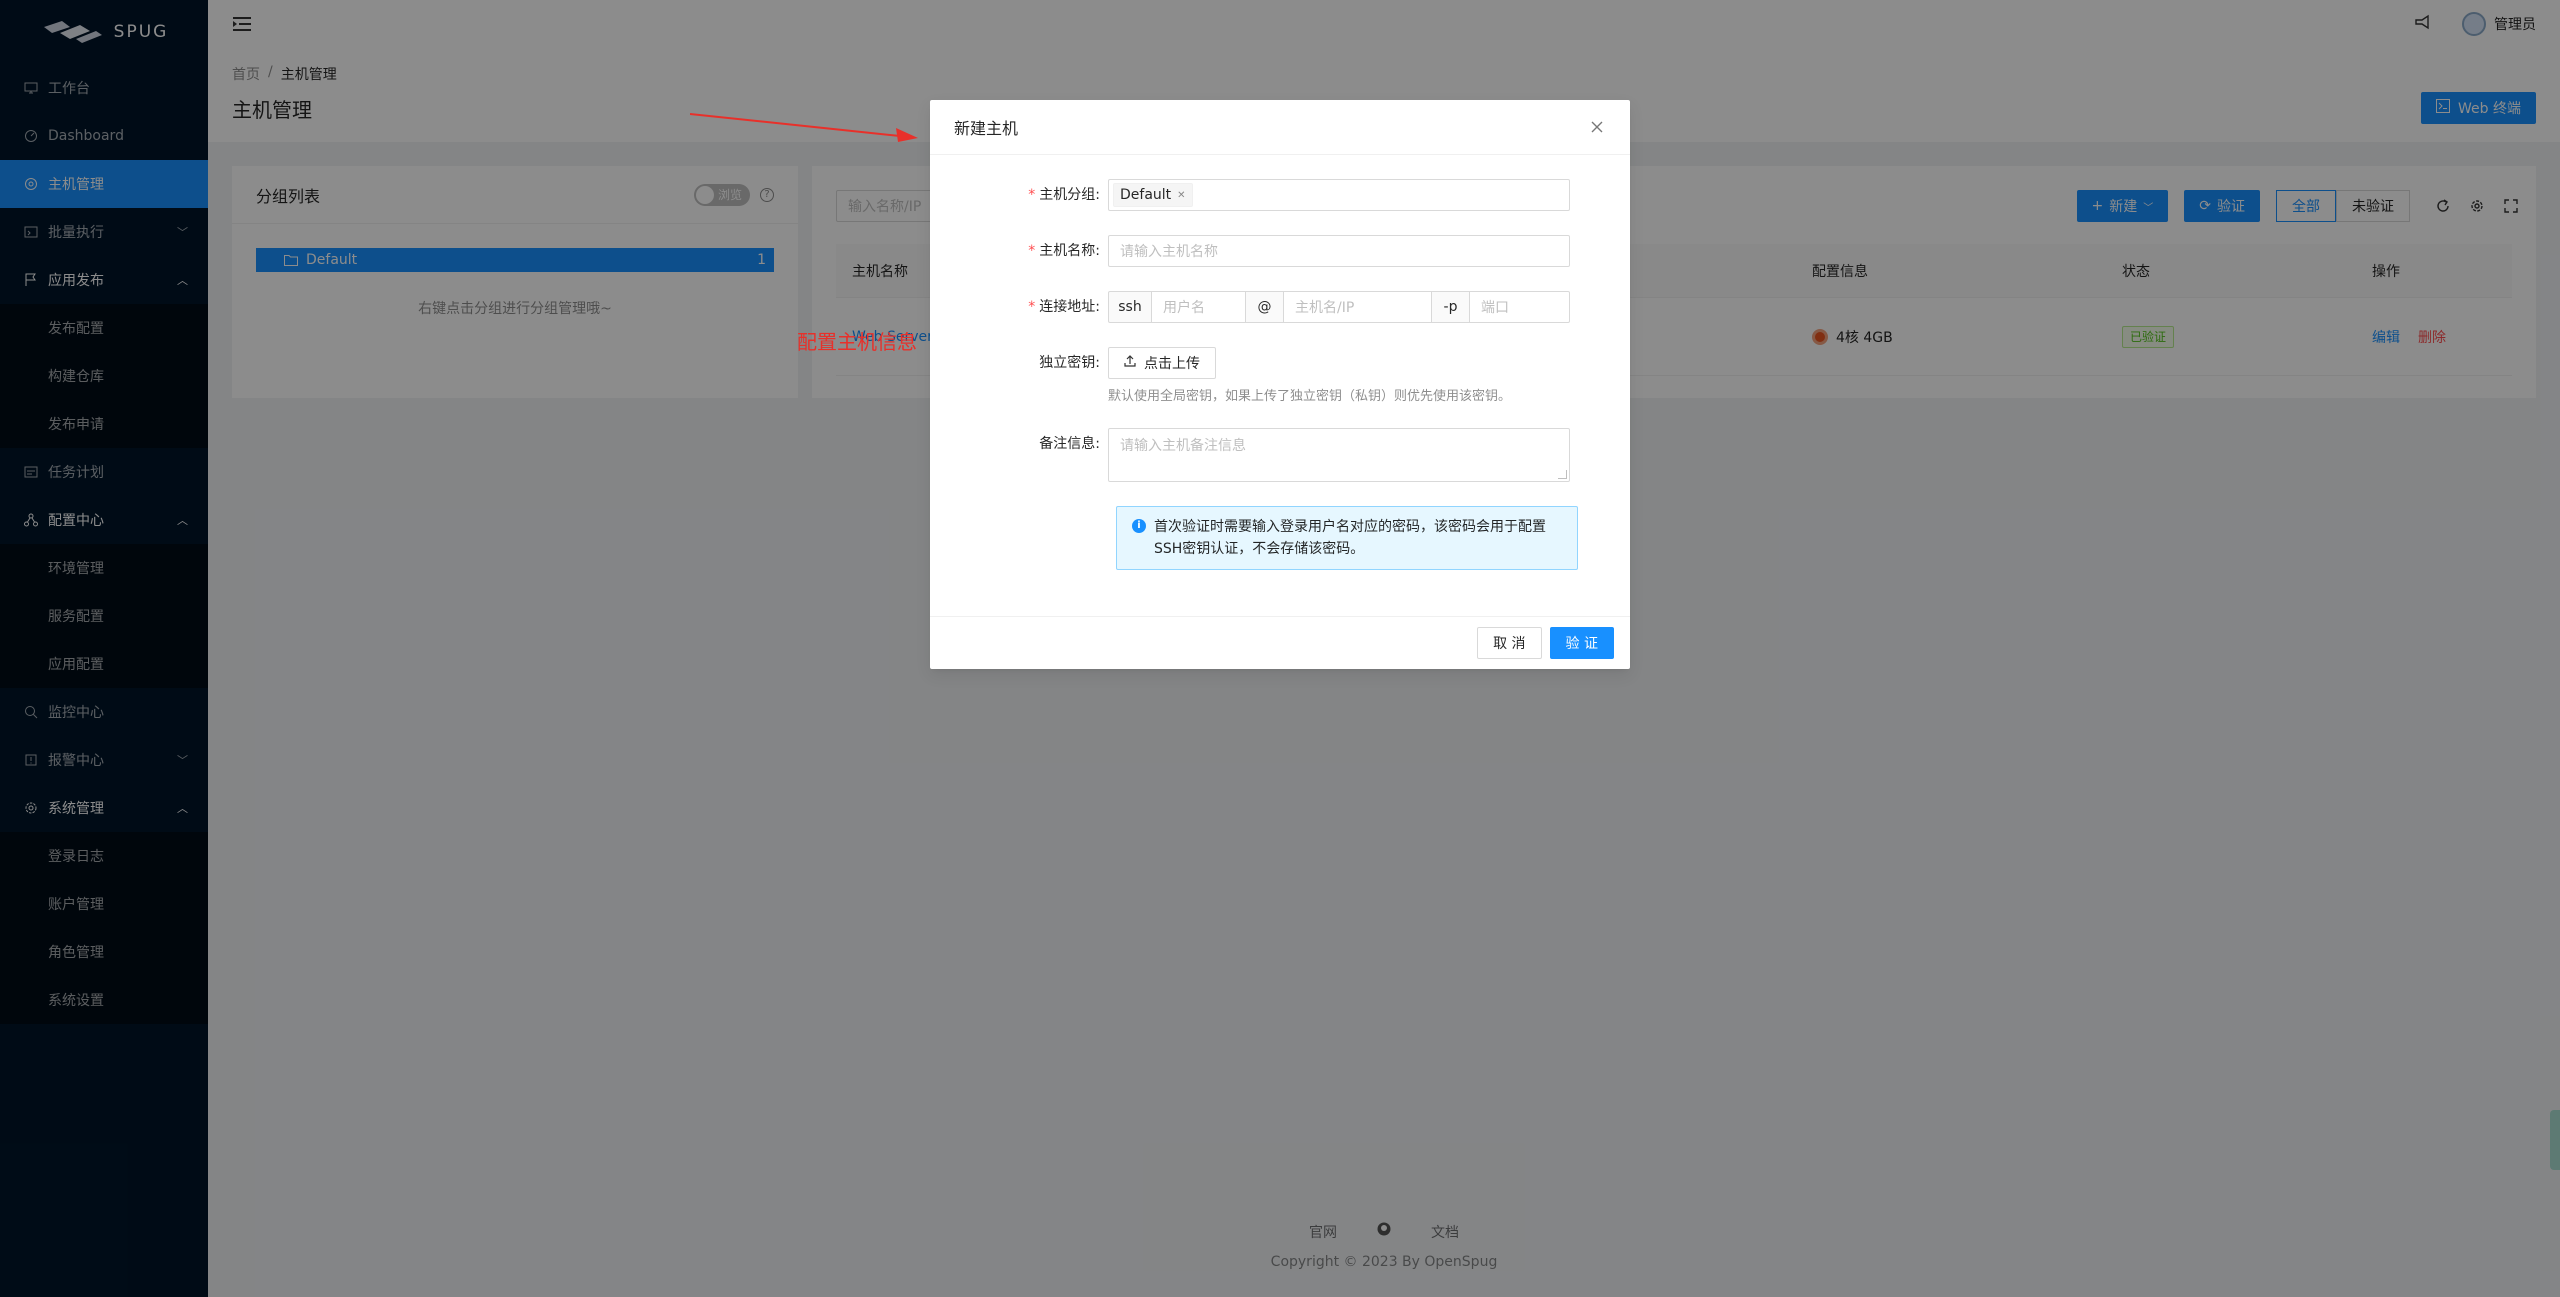  Describe the element at coordinates (804, 127) in the screenshot. I see `annotation-arrow-icon` at that location.